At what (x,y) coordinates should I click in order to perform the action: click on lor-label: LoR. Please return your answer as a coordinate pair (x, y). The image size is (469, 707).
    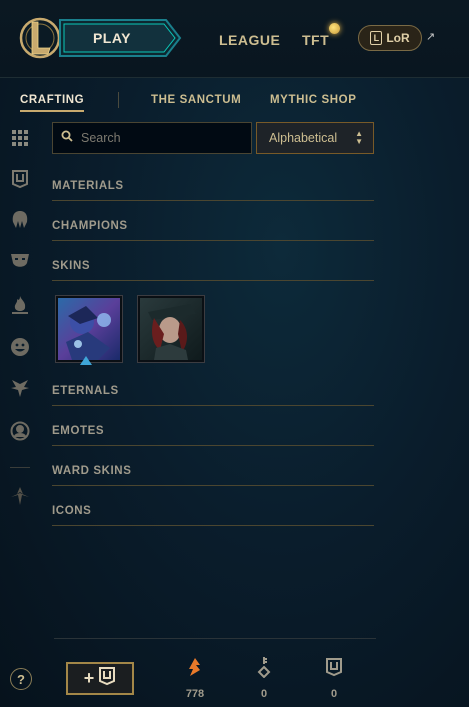
    Looking at the image, I should click on (398, 38).